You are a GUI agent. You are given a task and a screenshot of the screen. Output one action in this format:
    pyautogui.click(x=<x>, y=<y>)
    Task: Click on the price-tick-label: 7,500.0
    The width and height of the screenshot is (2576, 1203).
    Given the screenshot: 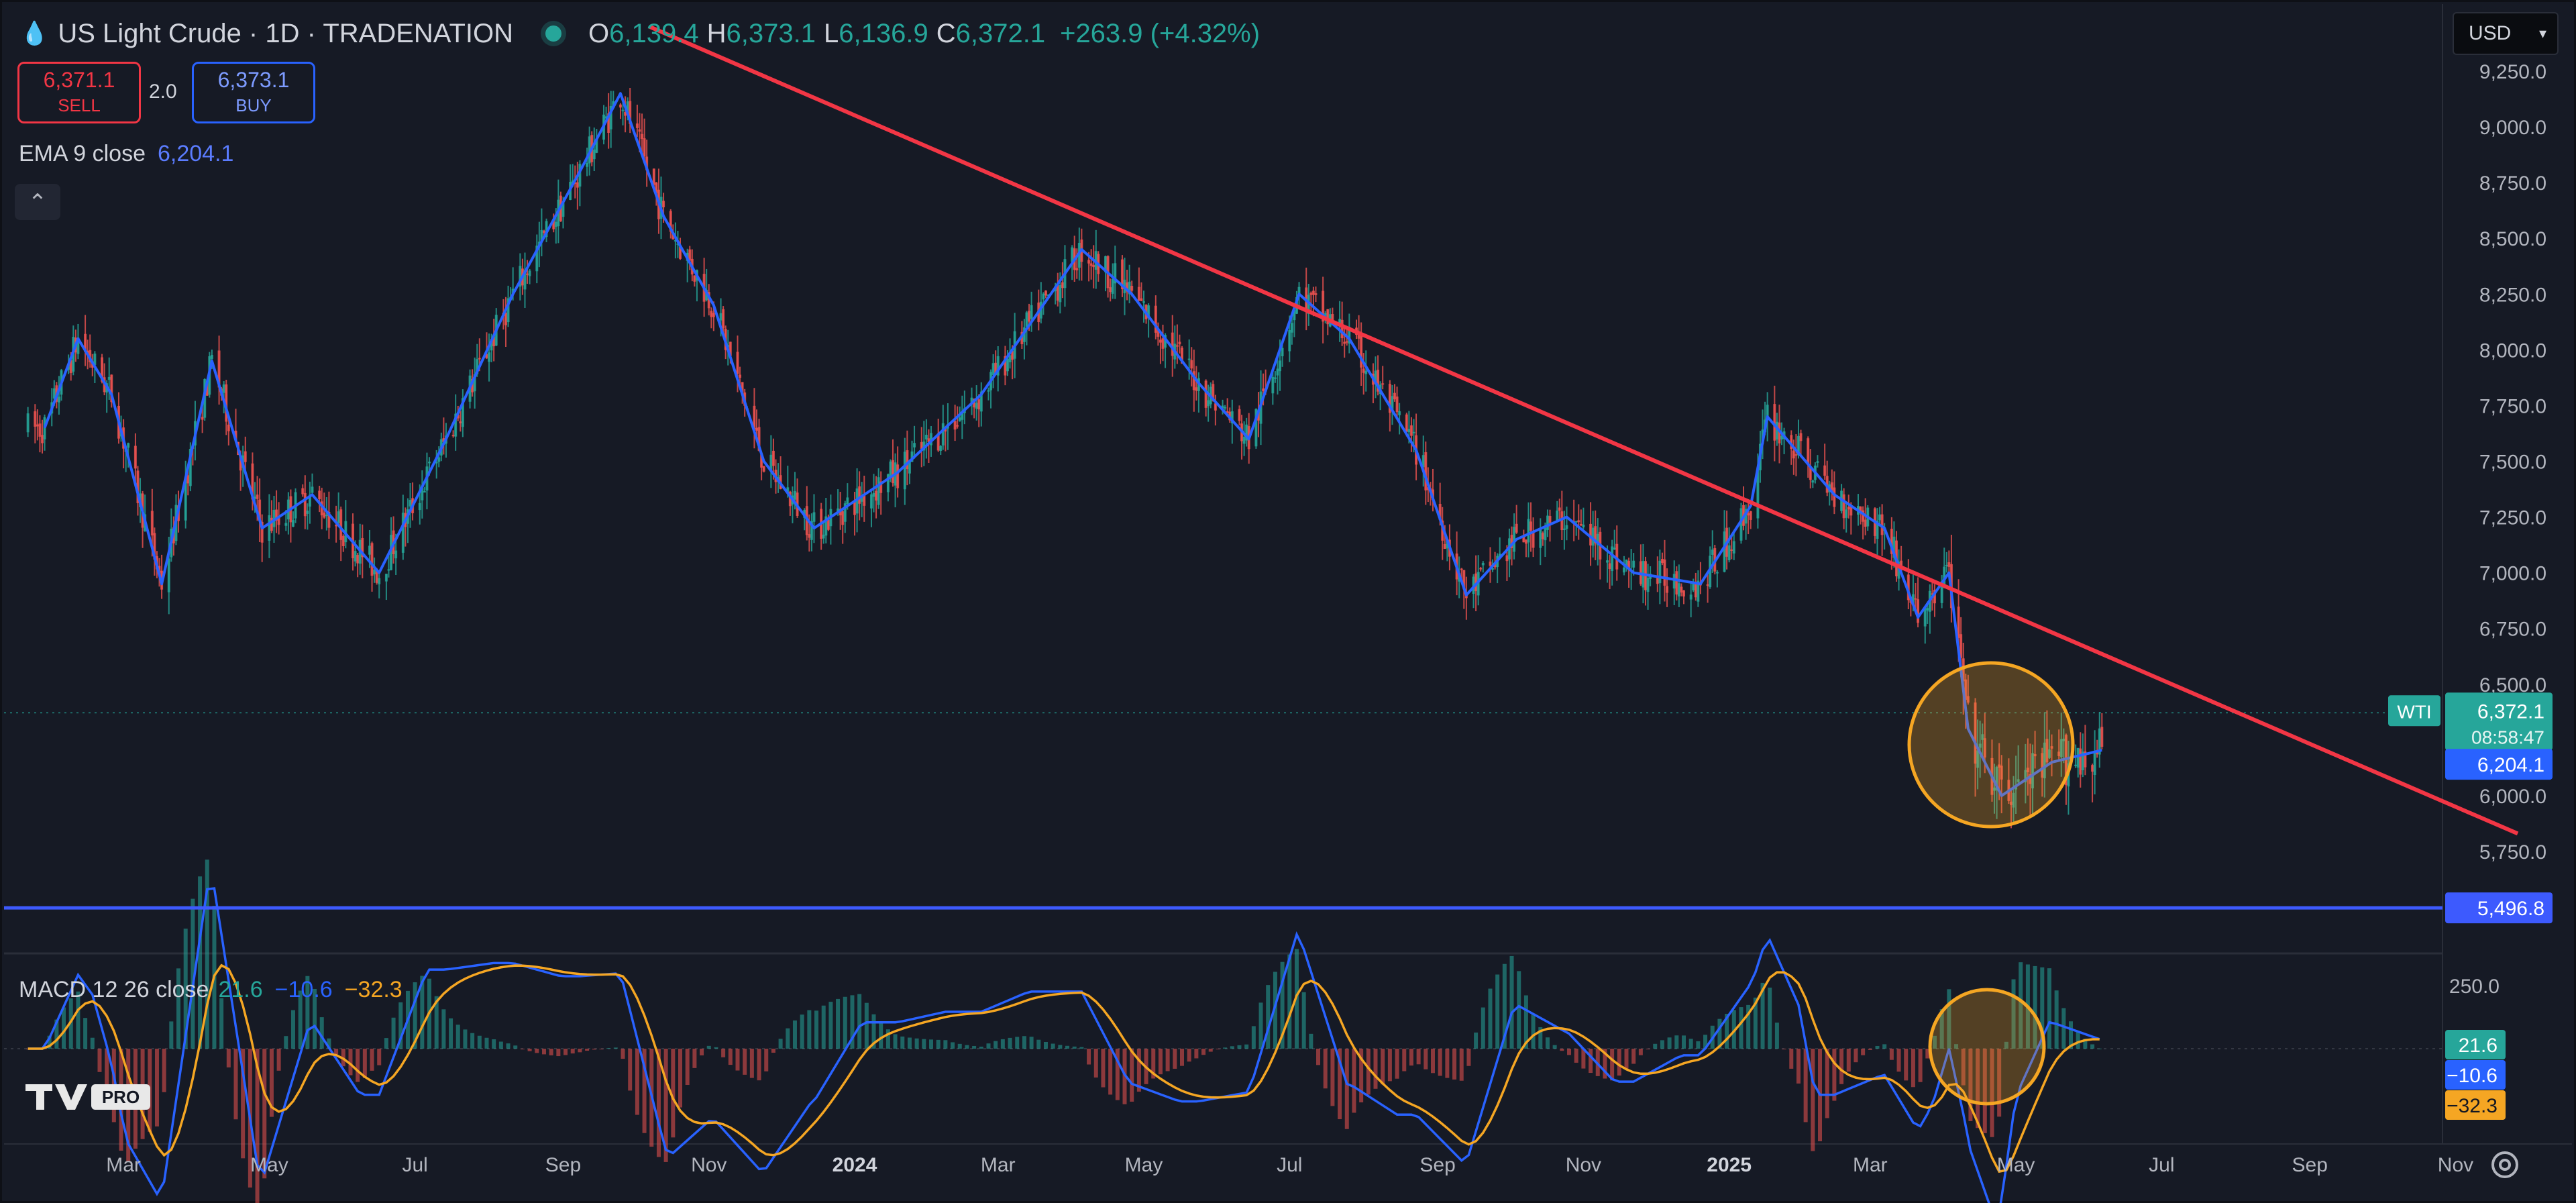 What is the action you would take?
    pyautogui.click(x=2512, y=463)
    